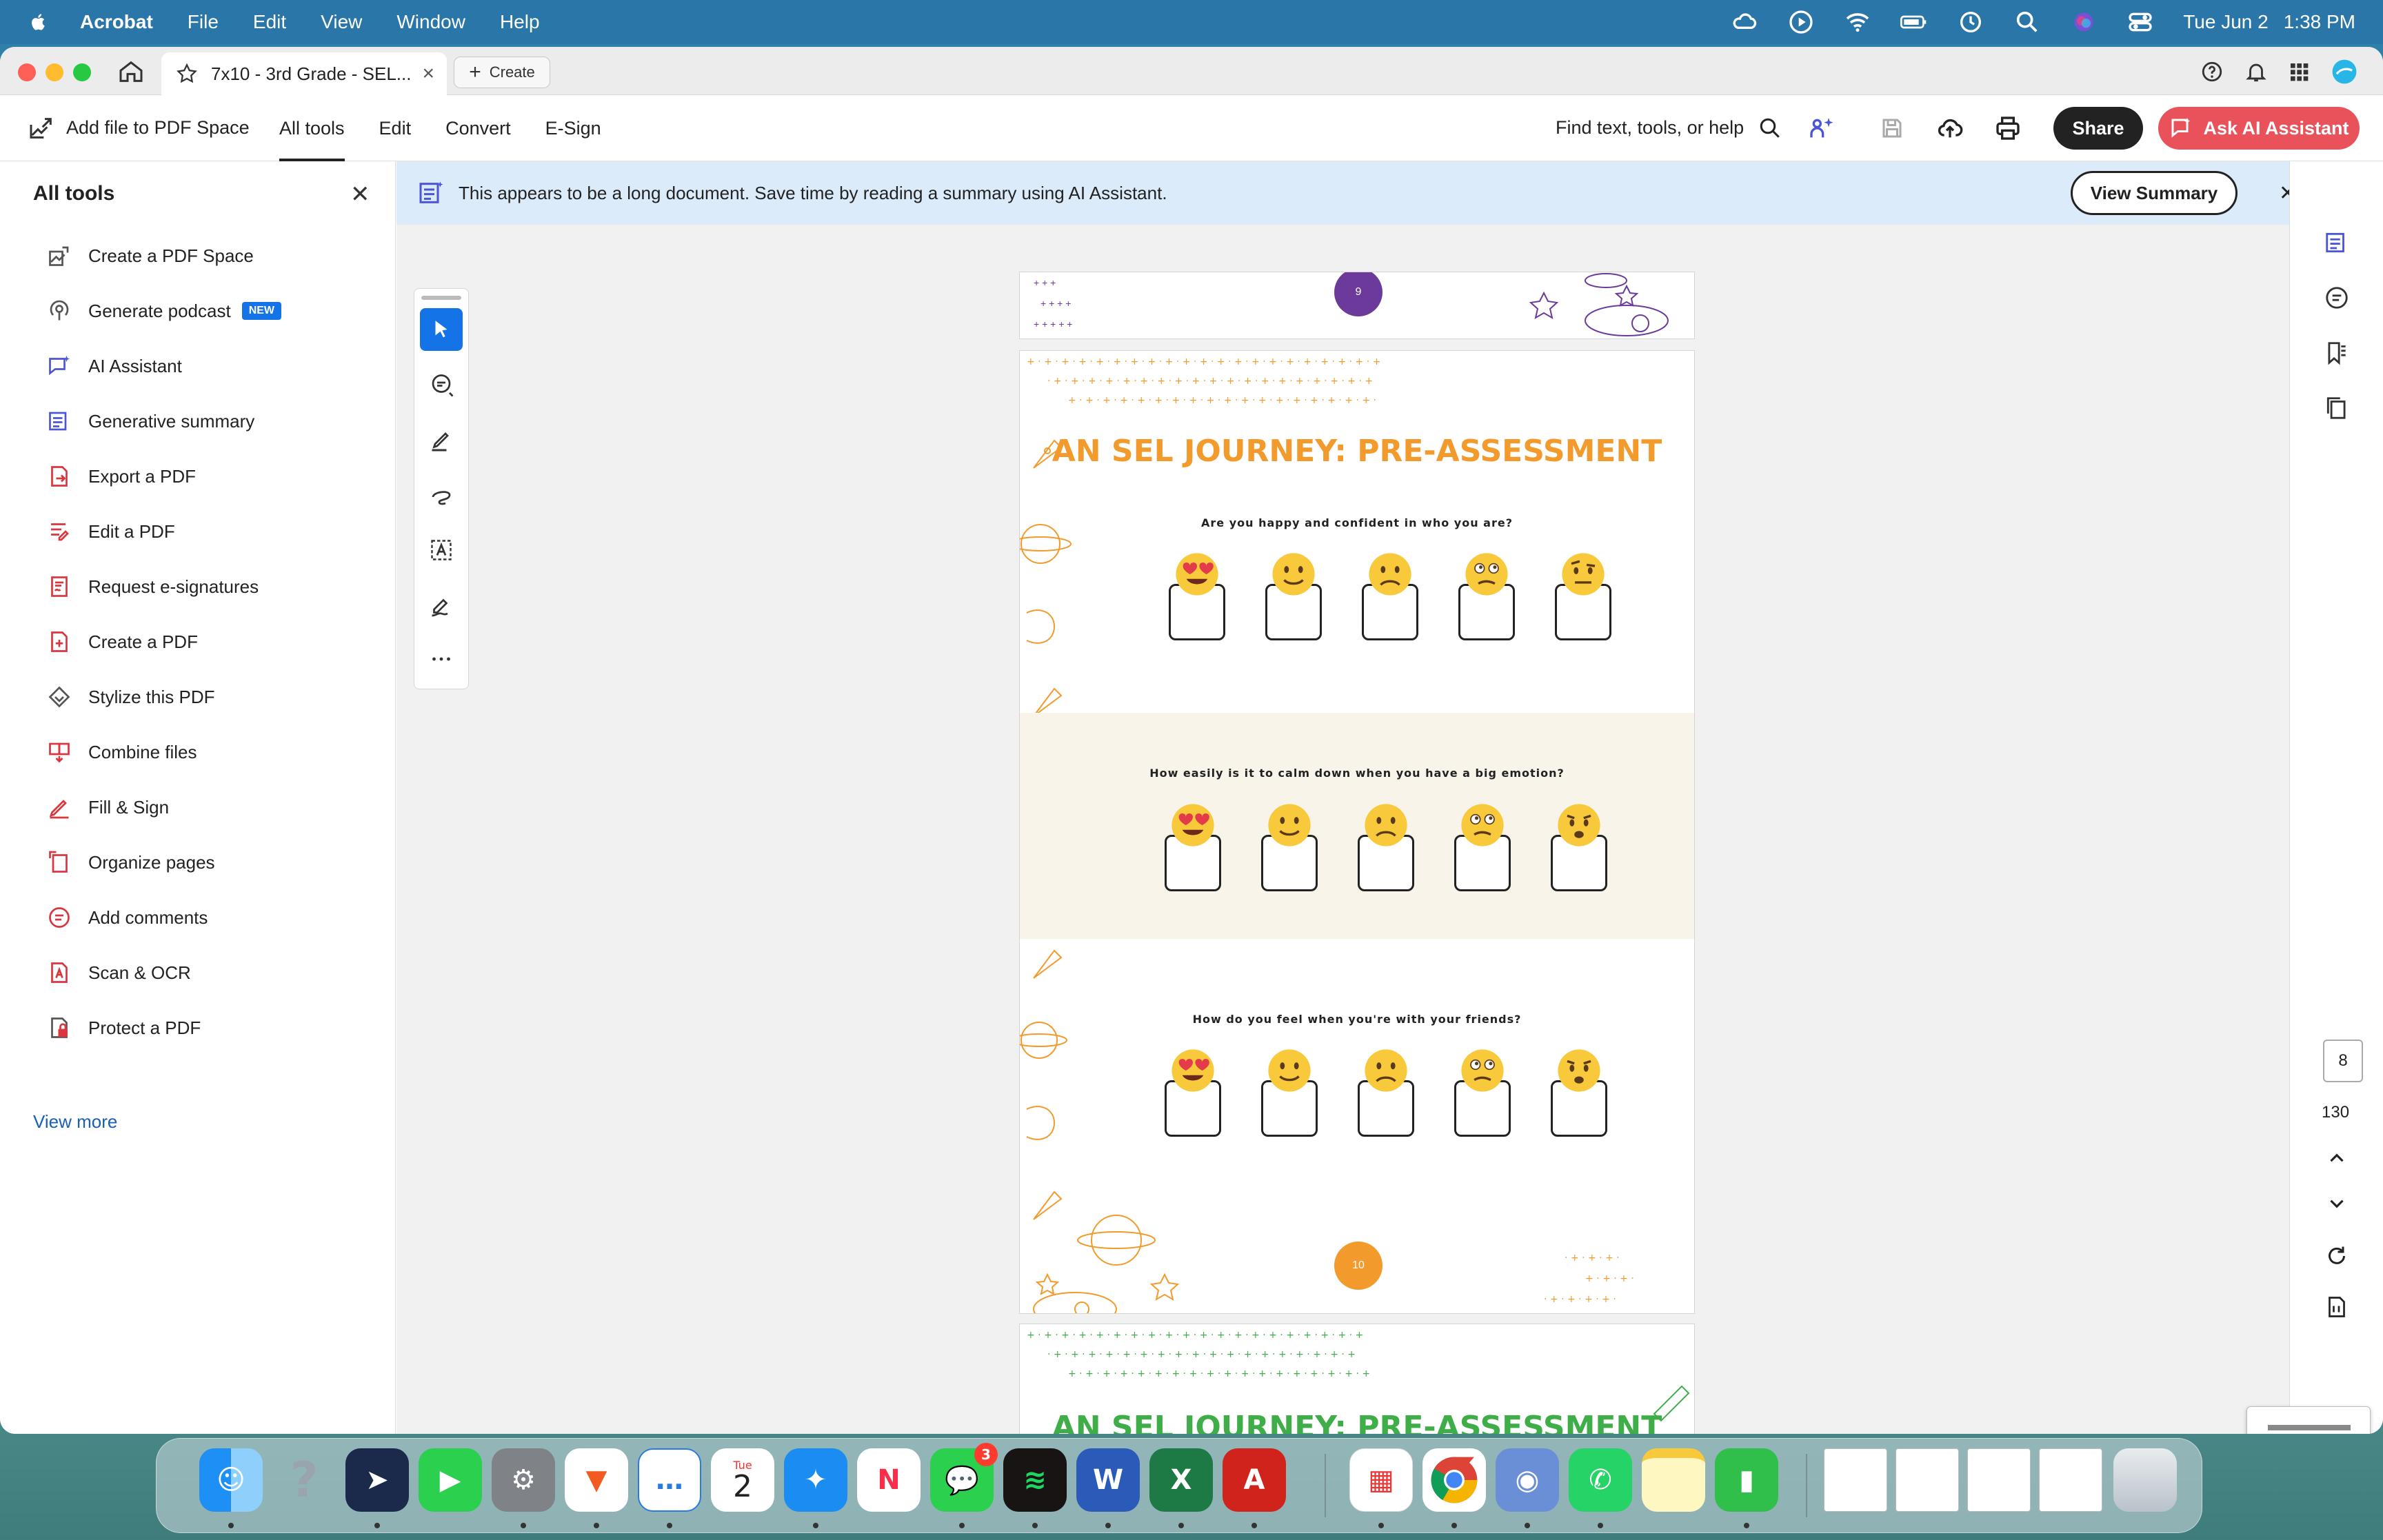  What do you see at coordinates (150, 256) in the screenshot?
I see `tool-create-pdf-space: Create a PDF Space` at bounding box center [150, 256].